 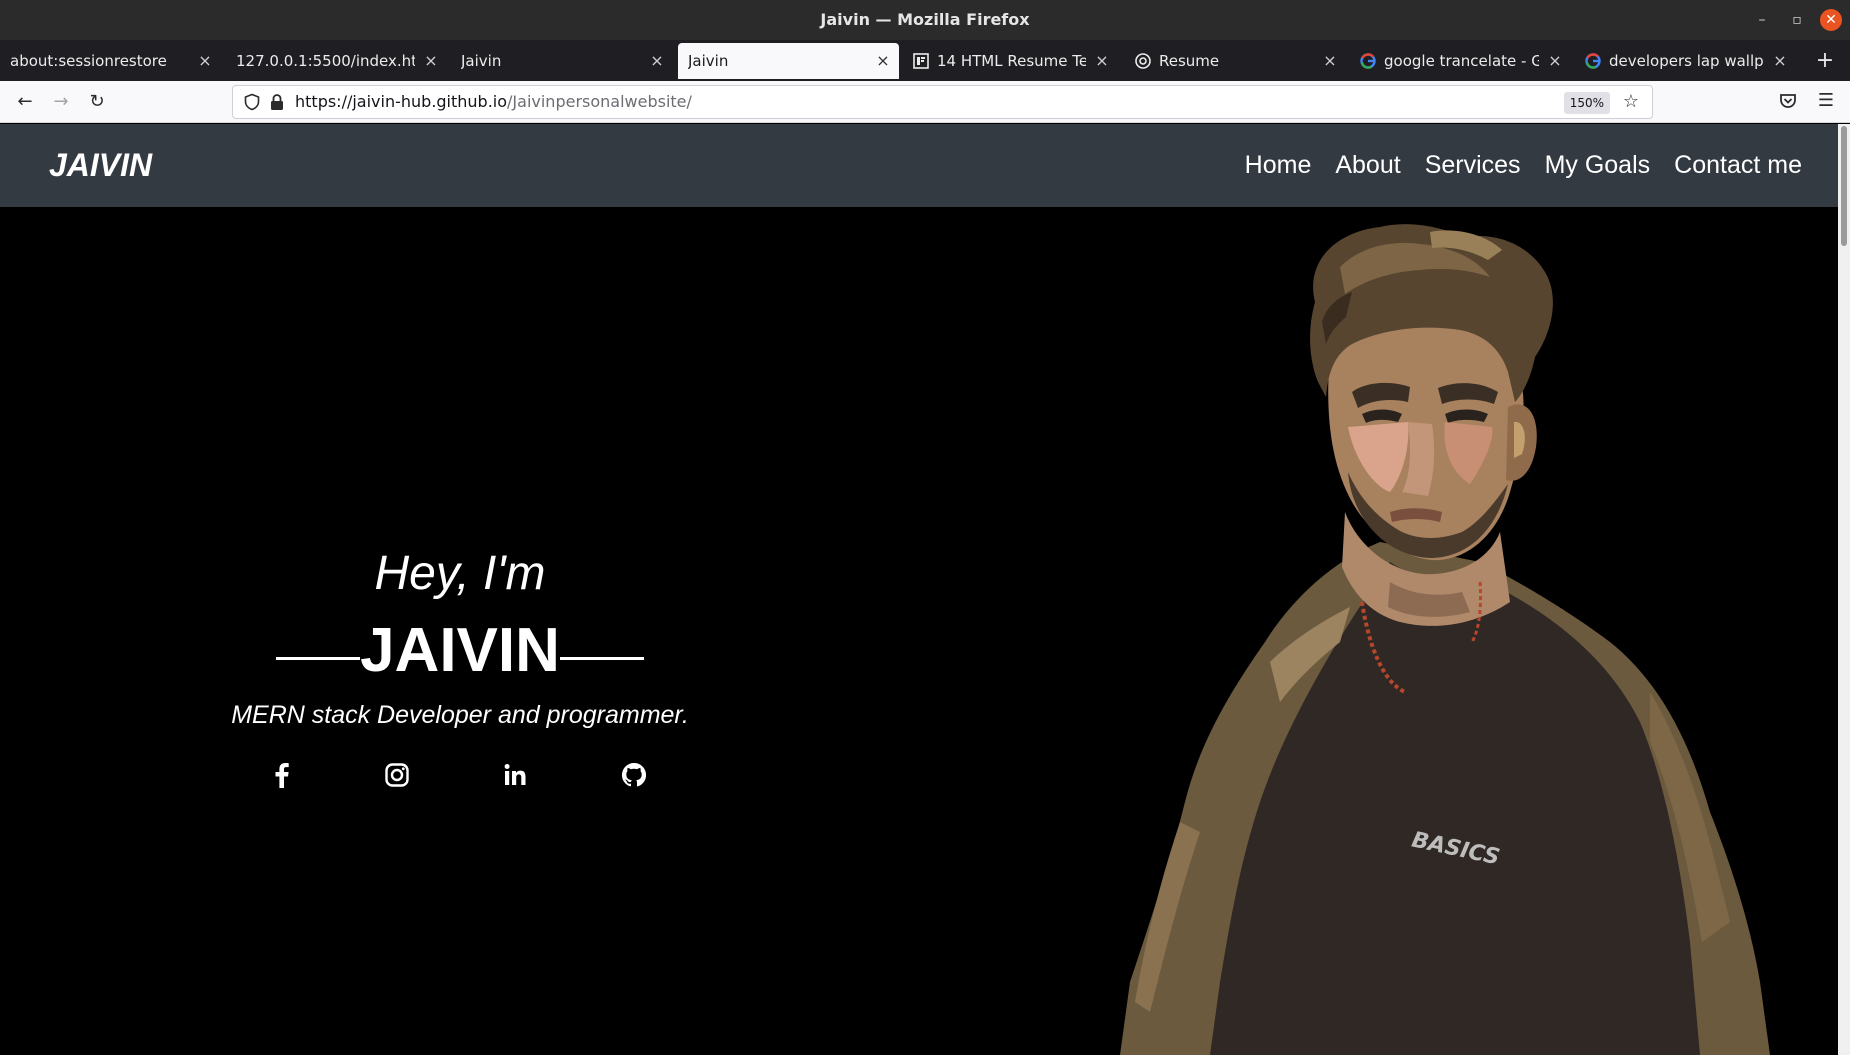 What do you see at coordinates (599, 101) in the screenshot?
I see `url-path: /Jaivinpersonalwebsite/` at bounding box center [599, 101].